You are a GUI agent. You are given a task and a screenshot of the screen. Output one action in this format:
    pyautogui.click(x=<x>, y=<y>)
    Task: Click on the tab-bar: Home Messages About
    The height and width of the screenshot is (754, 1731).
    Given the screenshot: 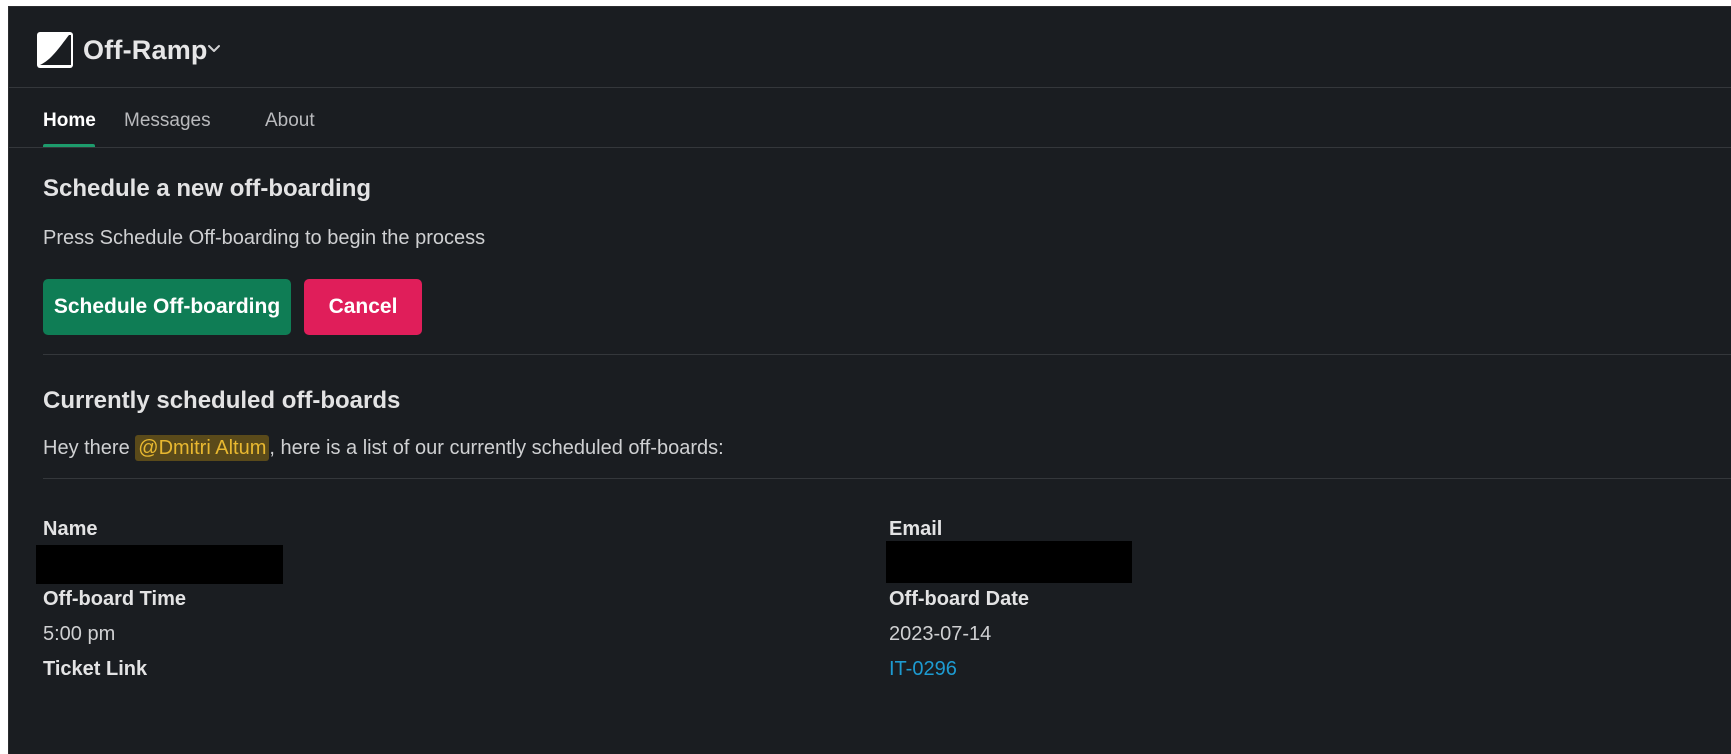 What is the action you would take?
    pyautogui.click(x=870, y=118)
    